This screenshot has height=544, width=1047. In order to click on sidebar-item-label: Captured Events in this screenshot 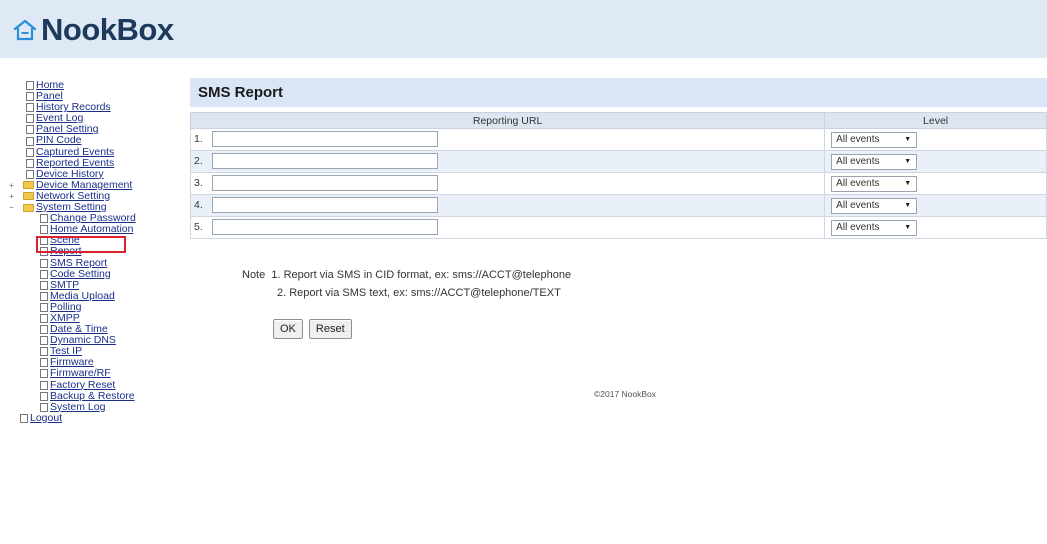, I will do `click(75, 152)`.